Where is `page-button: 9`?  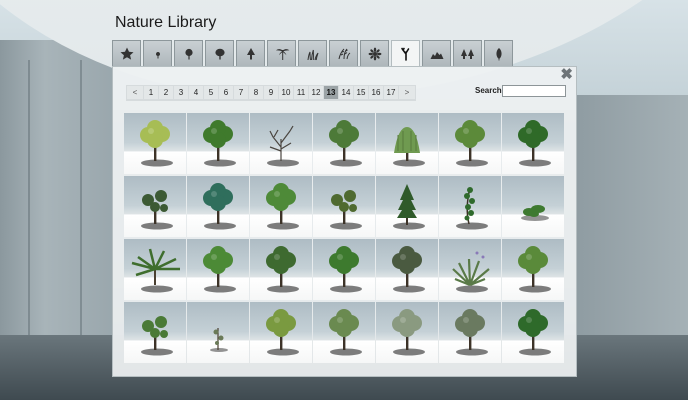 page-button: 9 is located at coordinates (271, 92).